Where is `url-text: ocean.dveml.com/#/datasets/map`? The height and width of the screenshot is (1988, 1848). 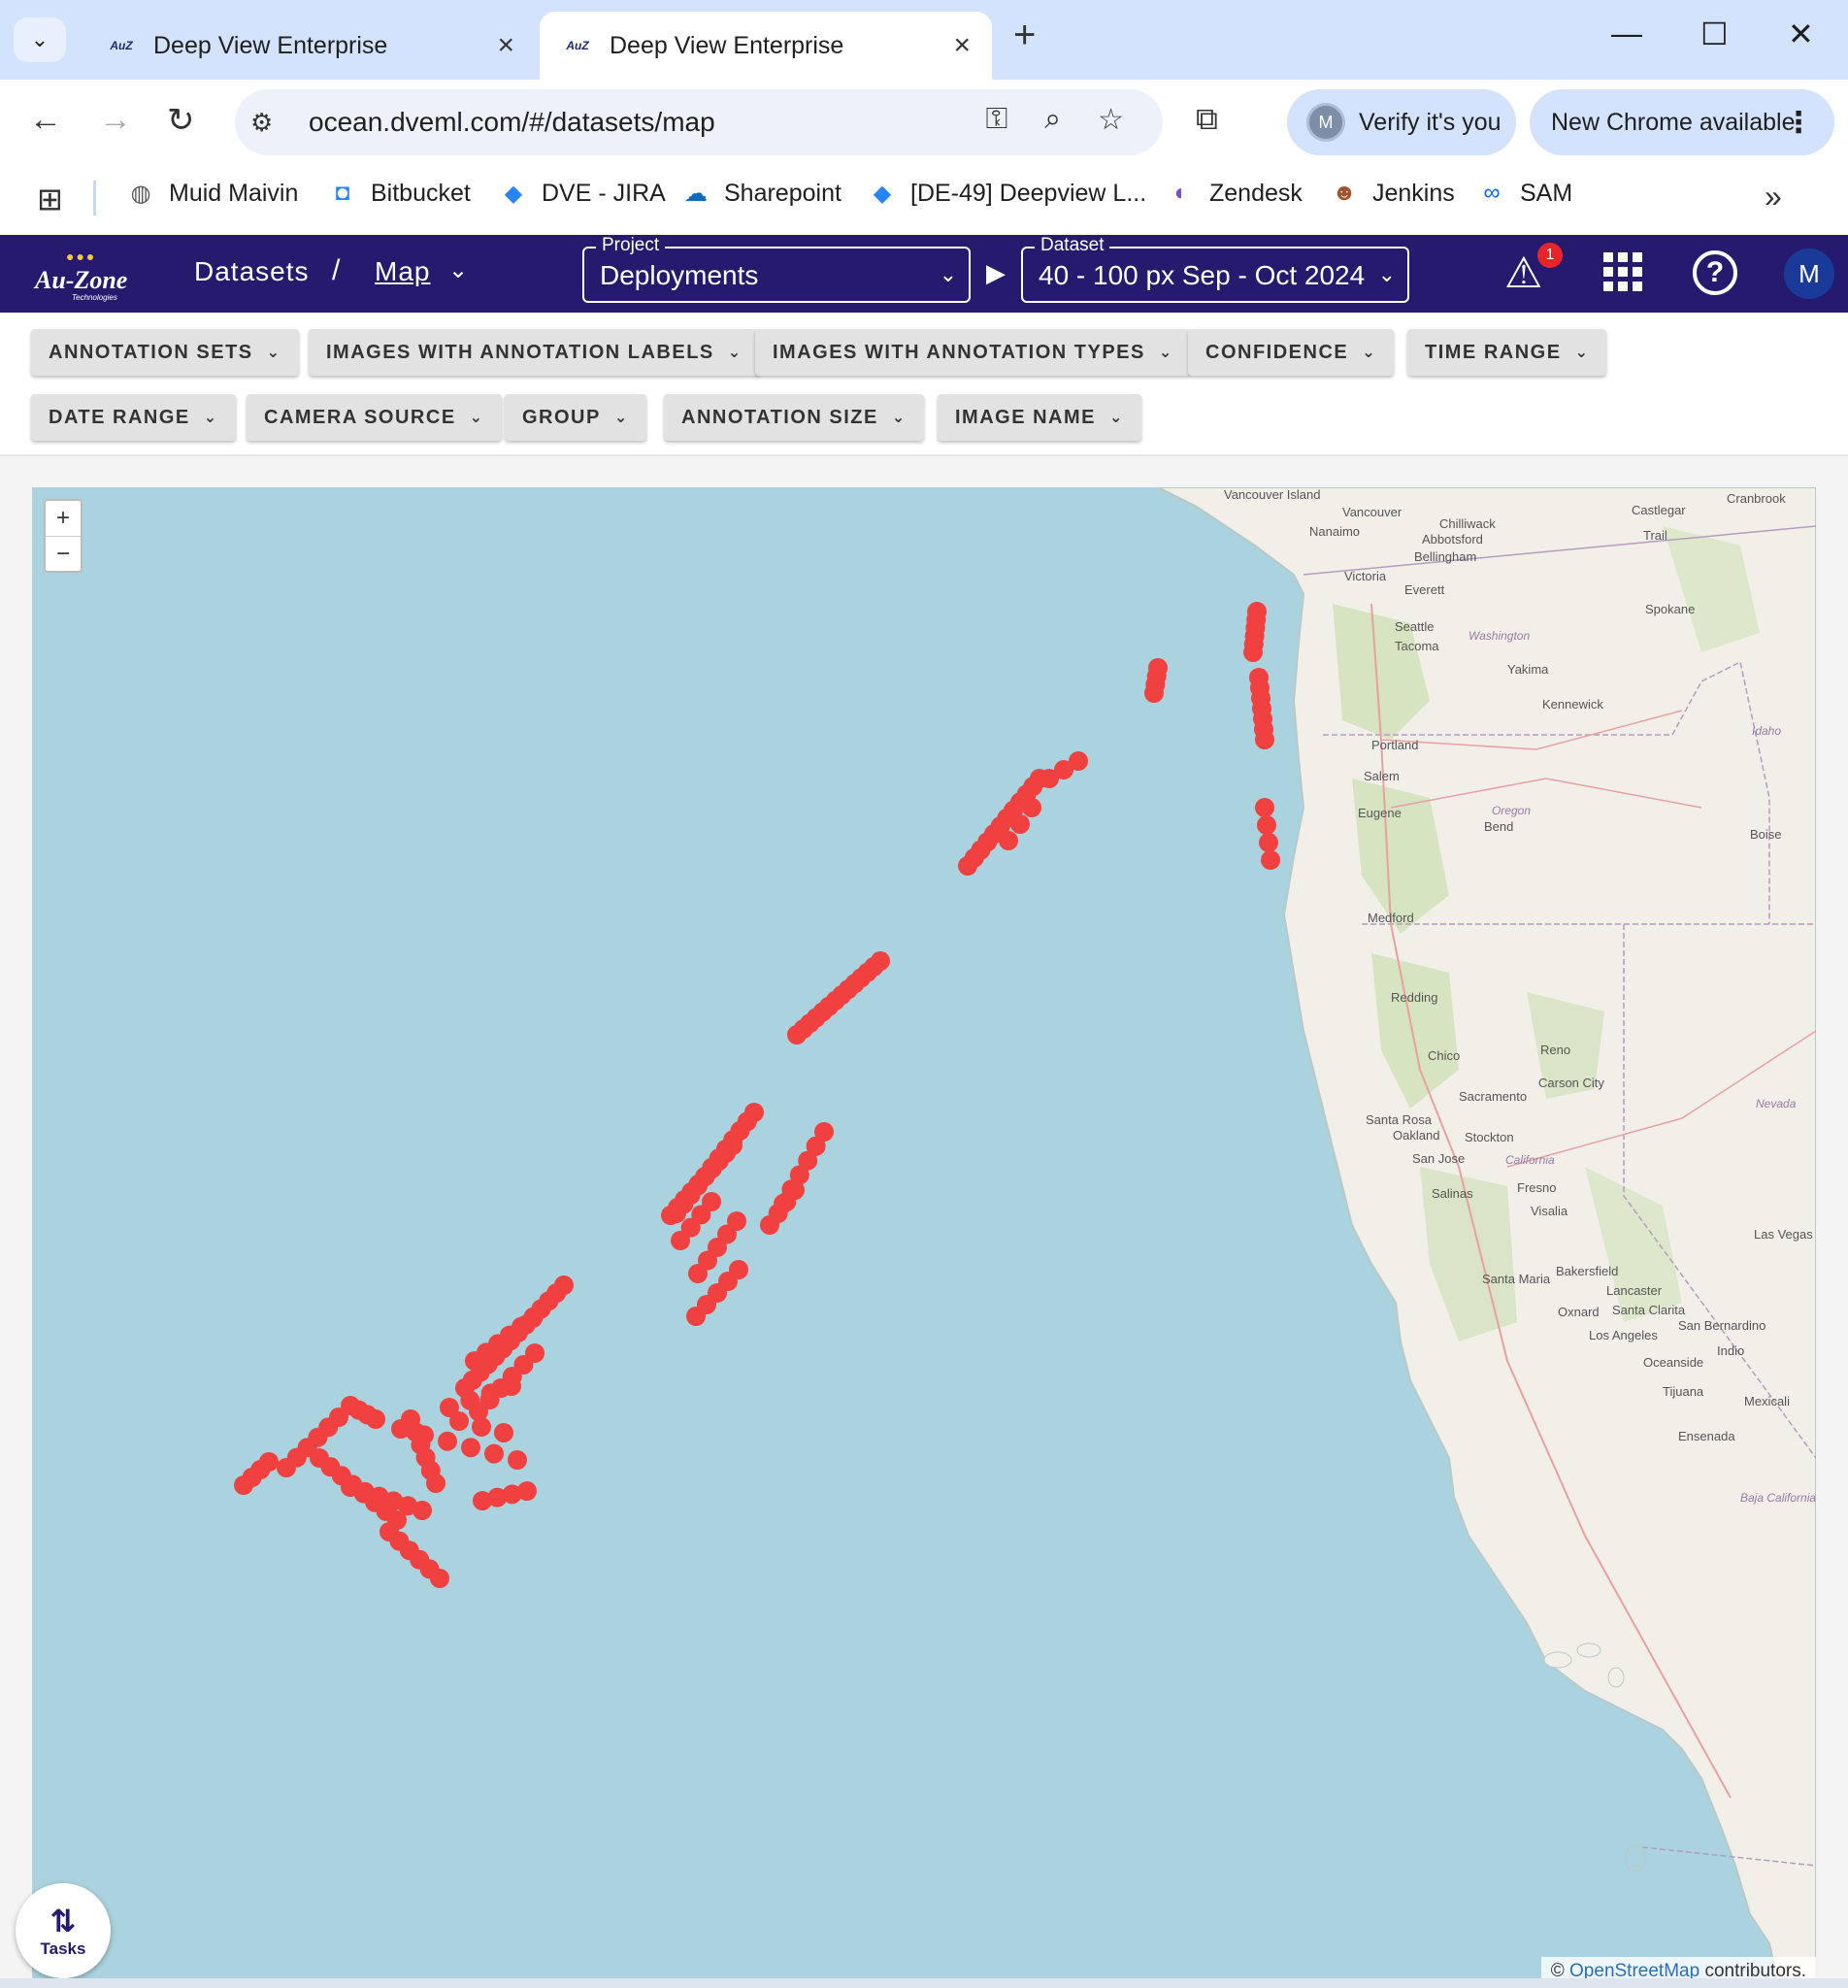
url-text: ocean.dveml.com/#/datasets/map is located at coordinates (512, 123).